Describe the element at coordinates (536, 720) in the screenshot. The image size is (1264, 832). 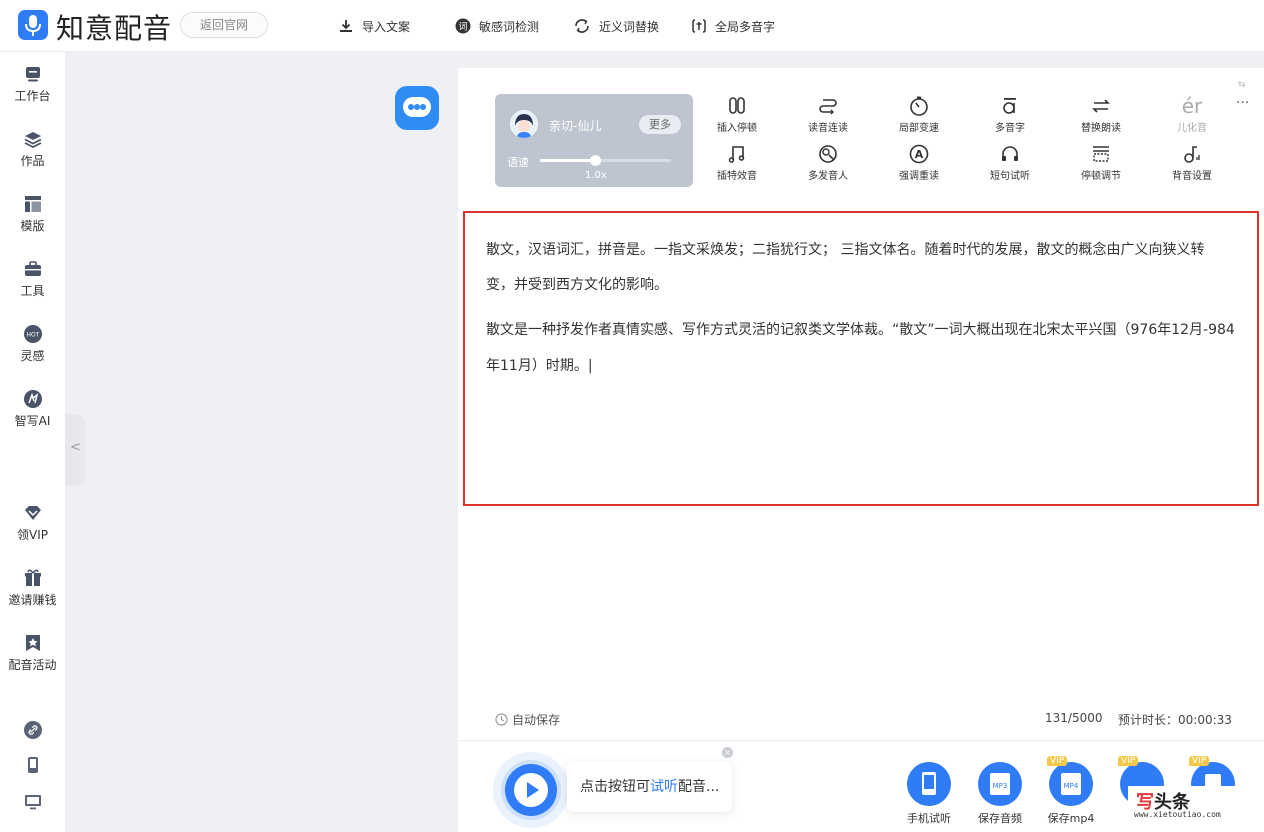
I see `autosave-label: 自动保存` at that location.